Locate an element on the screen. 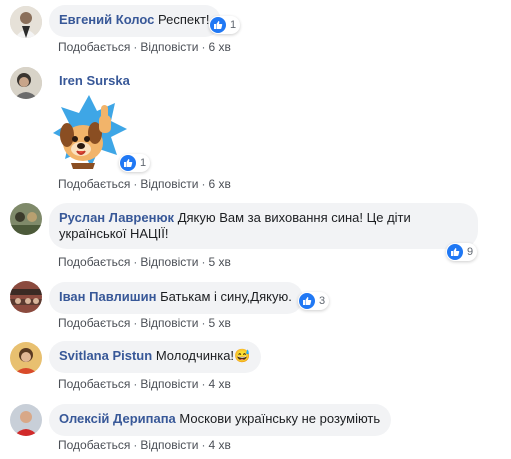 Image resolution: width=511 pixels, height=459 pixels. comment-author: Iren Surska is located at coordinates (94, 80).